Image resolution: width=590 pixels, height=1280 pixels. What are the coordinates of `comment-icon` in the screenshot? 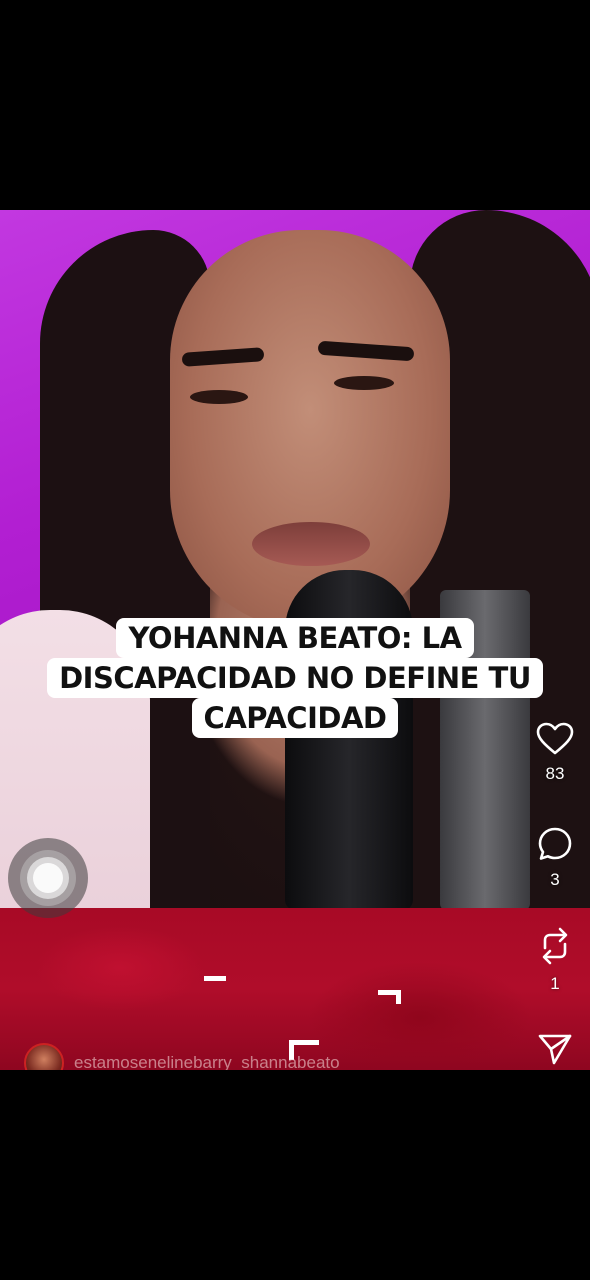 It's located at (555, 844).